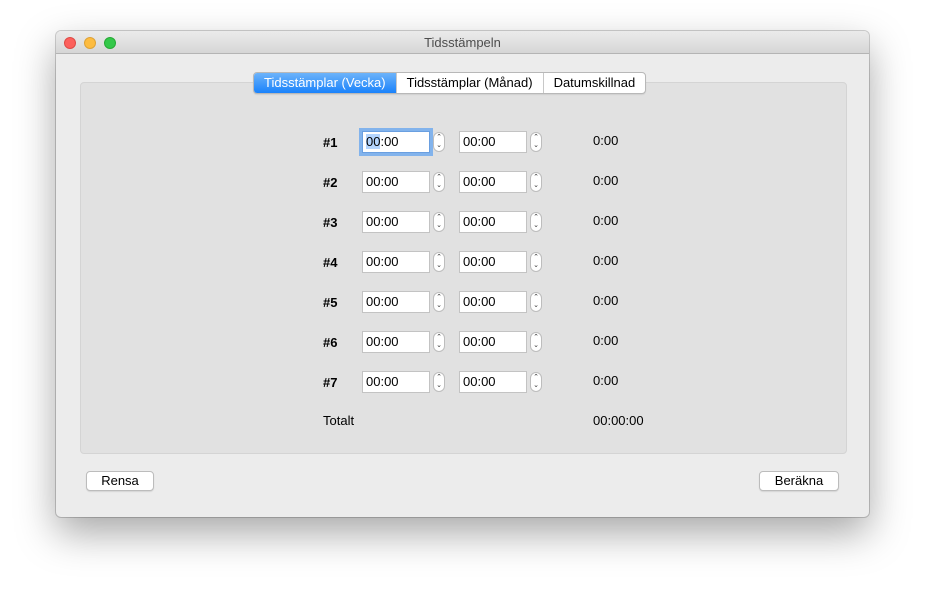 The height and width of the screenshot is (597, 925). What do you see at coordinates (373, 141) in the screenshot?
I see `selected-hour-segment: 00` at bounding box center [373, 141].